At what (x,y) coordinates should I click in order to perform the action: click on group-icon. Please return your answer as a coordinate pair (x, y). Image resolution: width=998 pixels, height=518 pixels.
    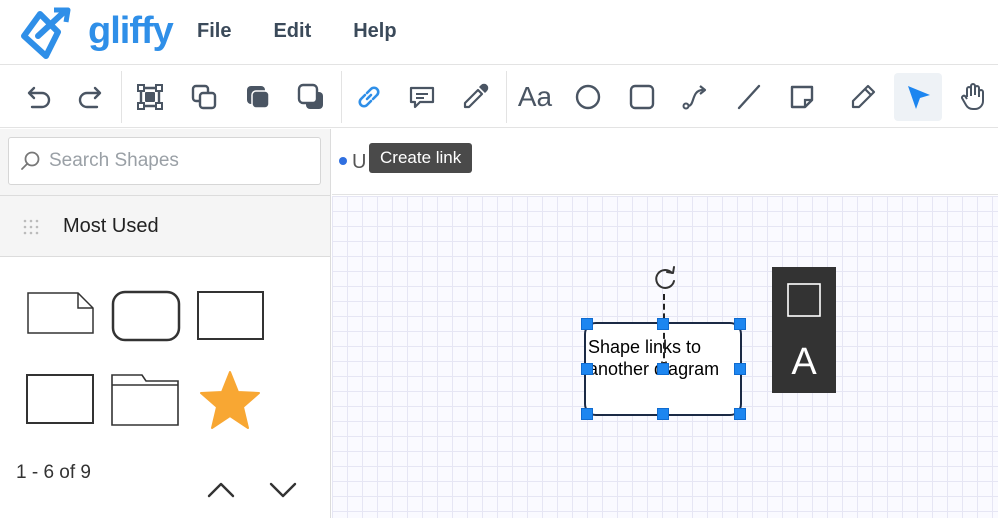
    Looking at the image, I should click on (150, 97).